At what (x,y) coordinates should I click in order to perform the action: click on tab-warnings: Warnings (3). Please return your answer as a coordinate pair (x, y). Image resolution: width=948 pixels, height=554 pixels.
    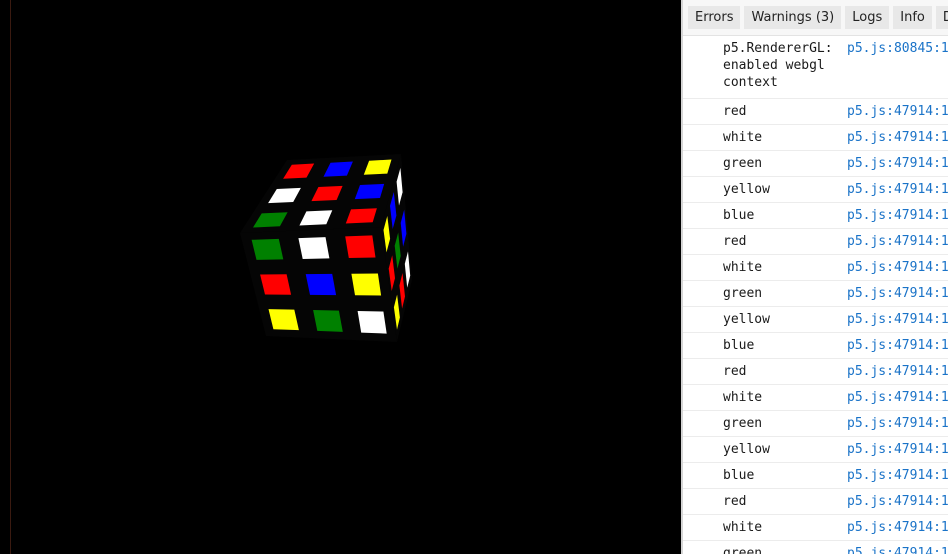
    Looking at the image, I should click on (793, 17).